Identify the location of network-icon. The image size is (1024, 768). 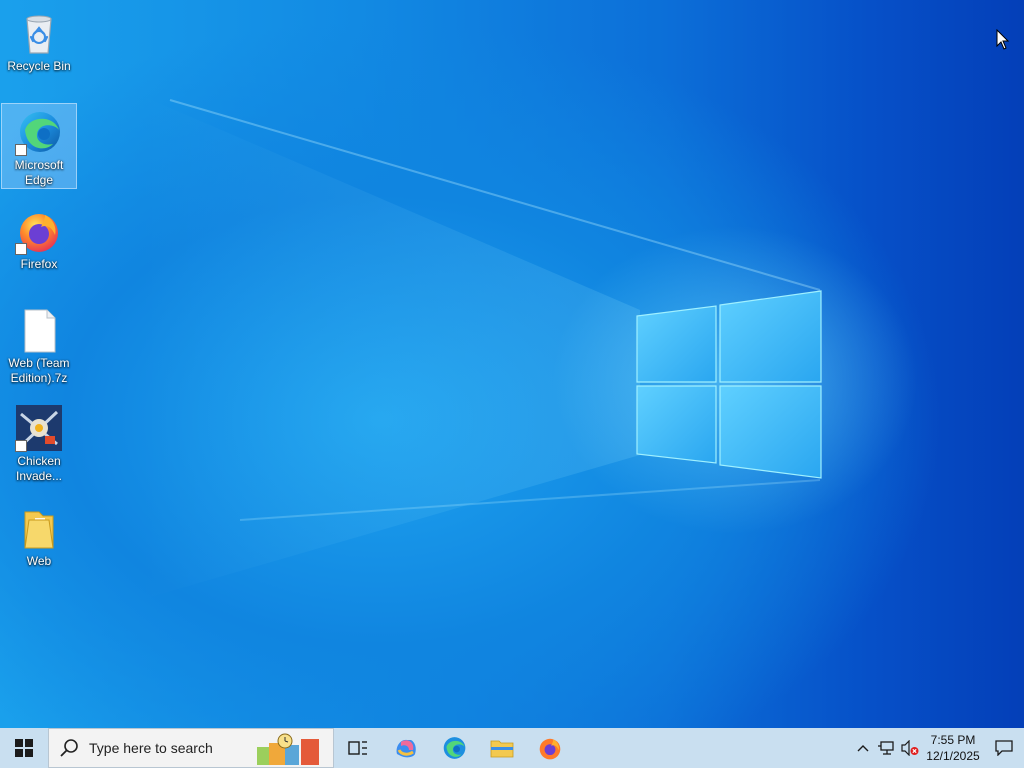
(886, 748).